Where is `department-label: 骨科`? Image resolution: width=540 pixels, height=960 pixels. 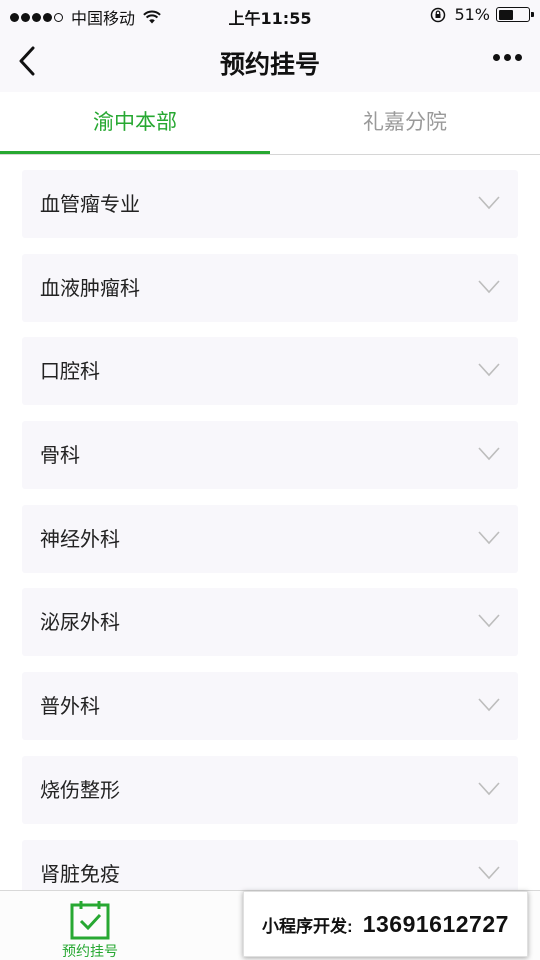
department-label: 骨科 is located at coordinates (60, 455).